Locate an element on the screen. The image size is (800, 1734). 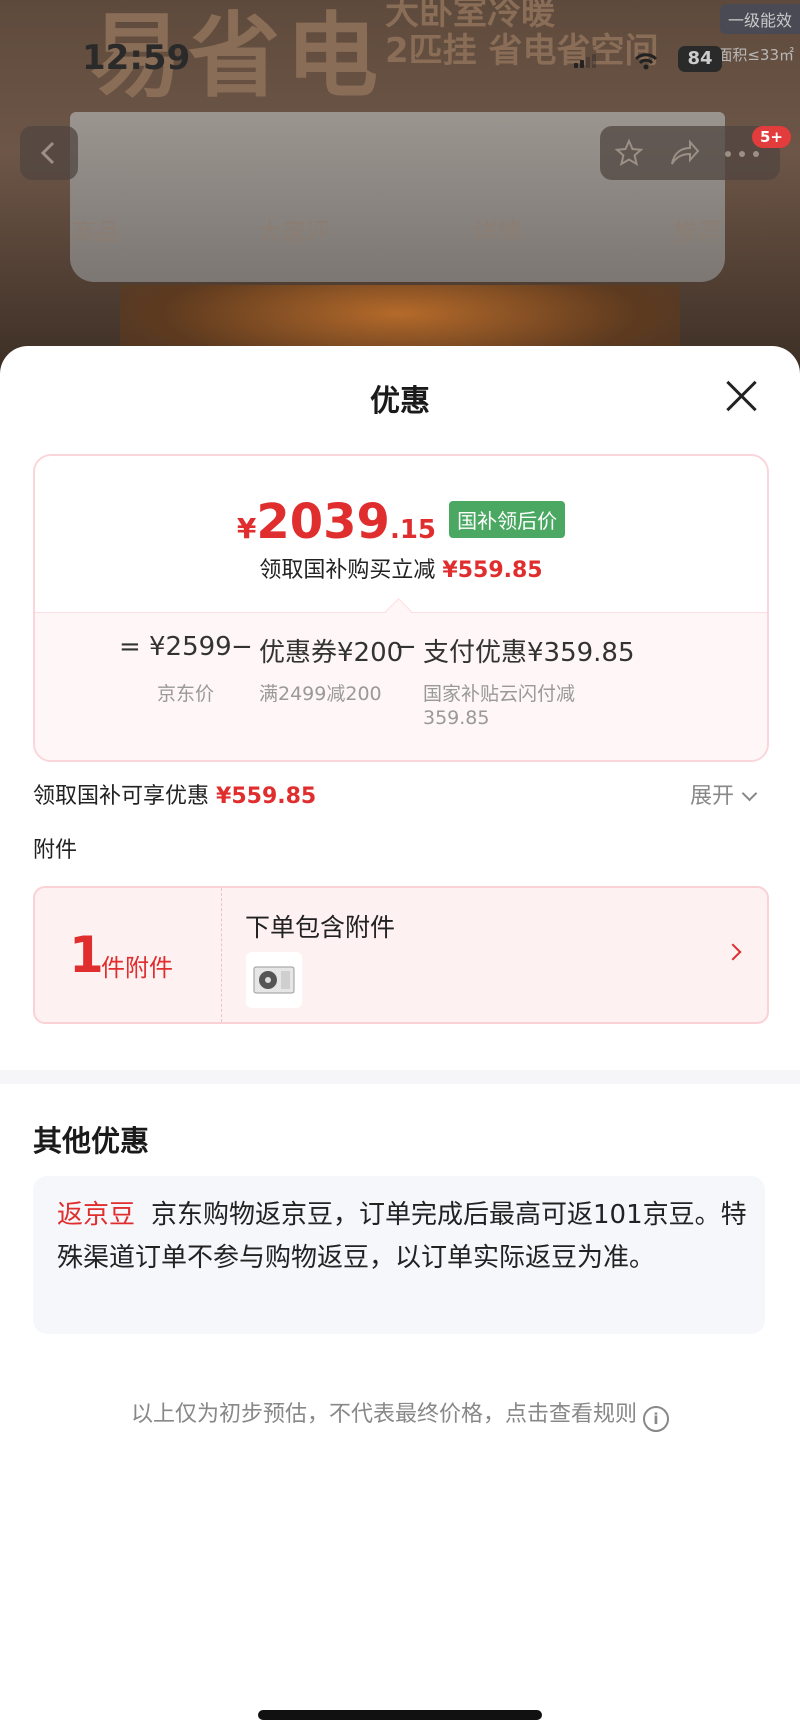
outdoor-unit-icon is located at coordinates (274, 980).